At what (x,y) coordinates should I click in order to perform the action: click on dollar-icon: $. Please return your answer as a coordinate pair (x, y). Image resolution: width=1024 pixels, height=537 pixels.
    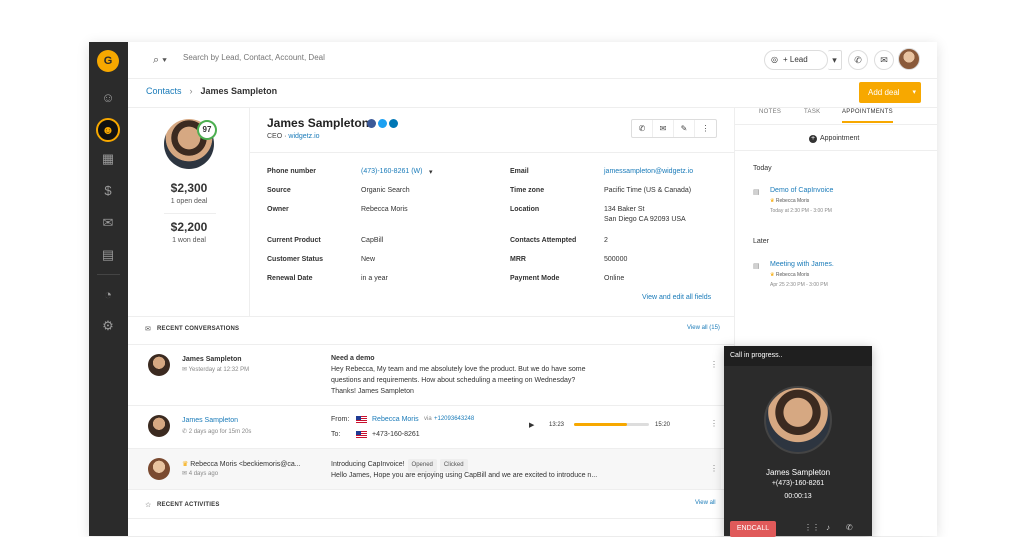
    Looking at the image, I should click on (108, 191).